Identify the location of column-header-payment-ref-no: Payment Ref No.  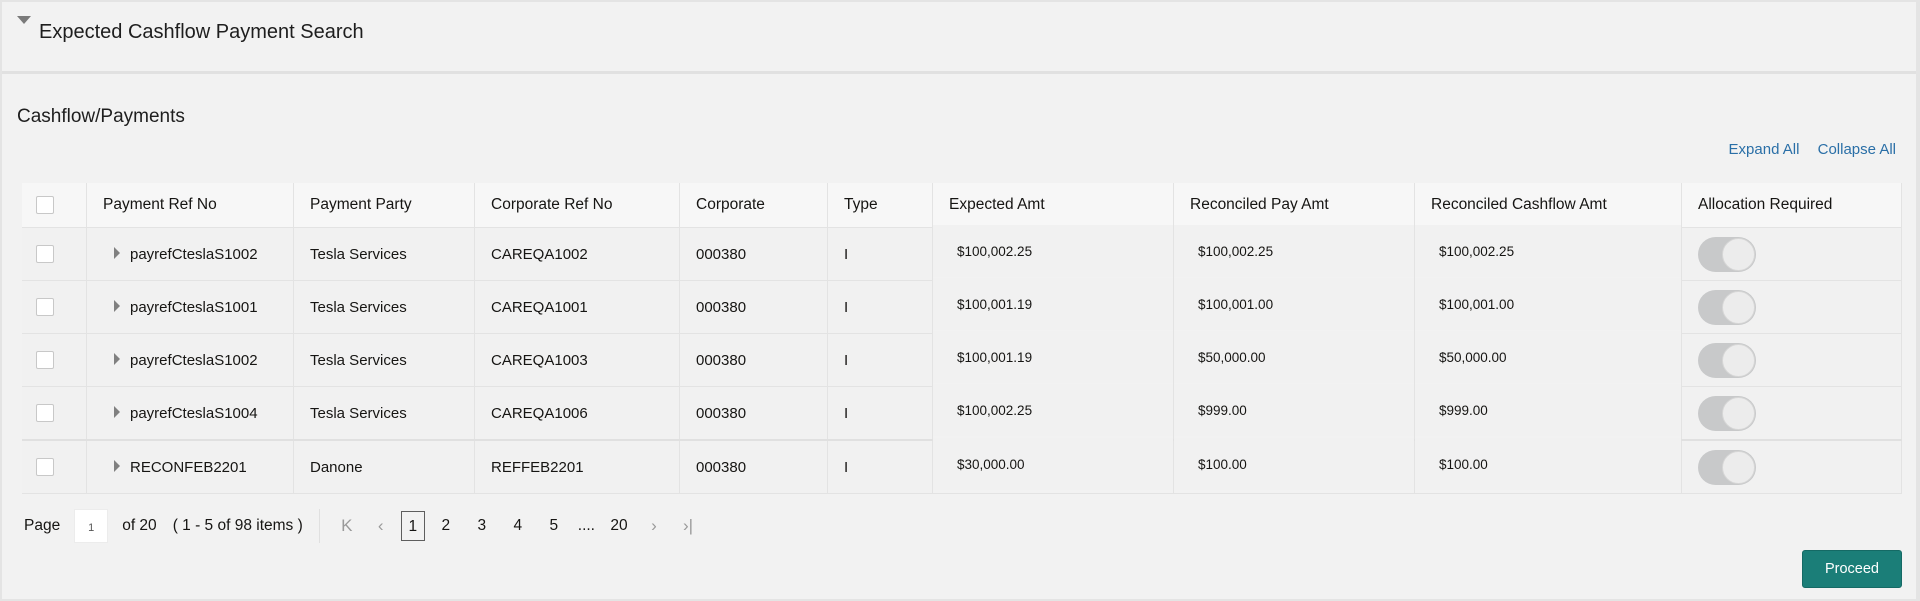
(190, 205).